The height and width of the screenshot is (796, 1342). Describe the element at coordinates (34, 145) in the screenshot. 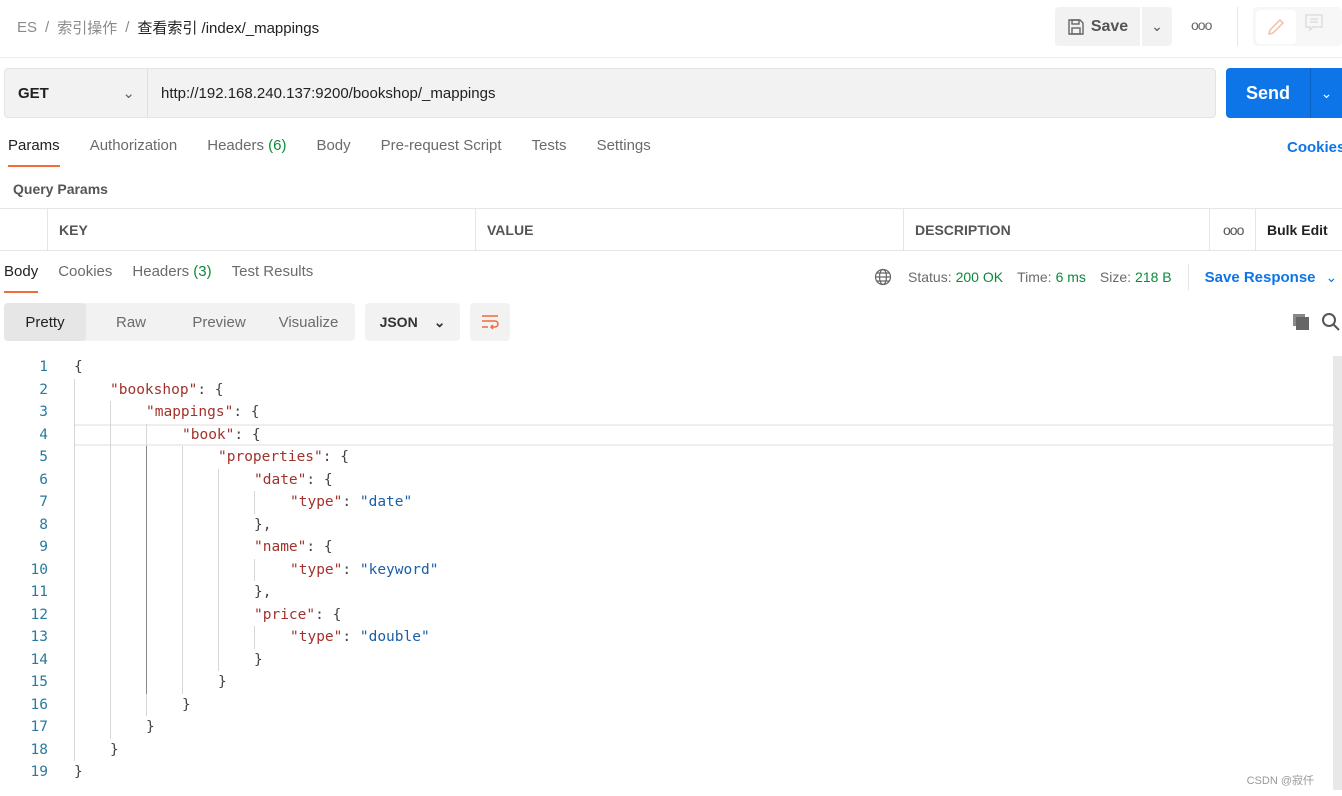

I see `tab-label: Params` at that location.